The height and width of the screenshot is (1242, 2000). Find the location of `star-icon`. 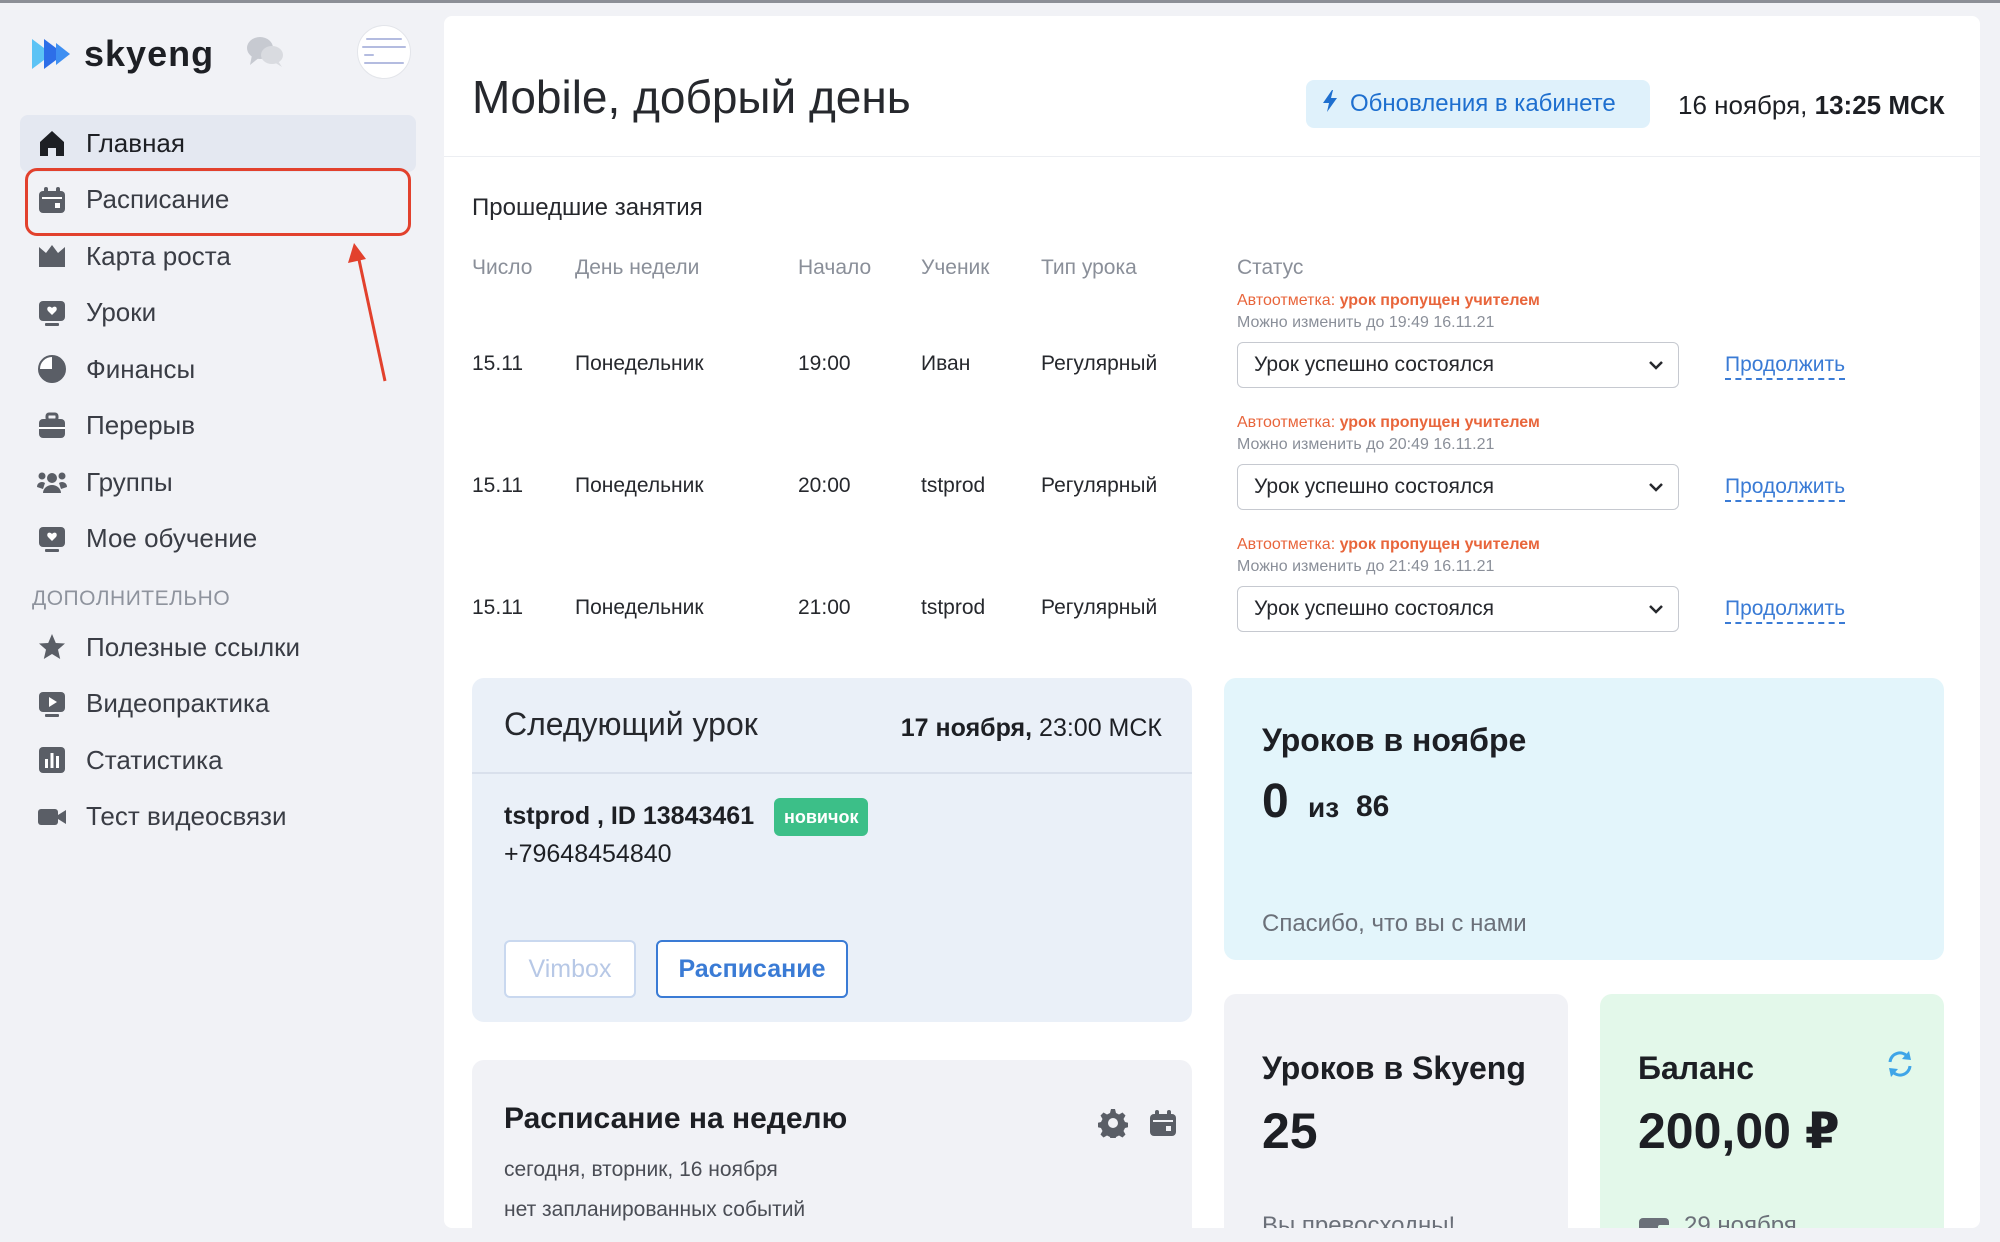

star-icon is located at coordinates (52, 647).